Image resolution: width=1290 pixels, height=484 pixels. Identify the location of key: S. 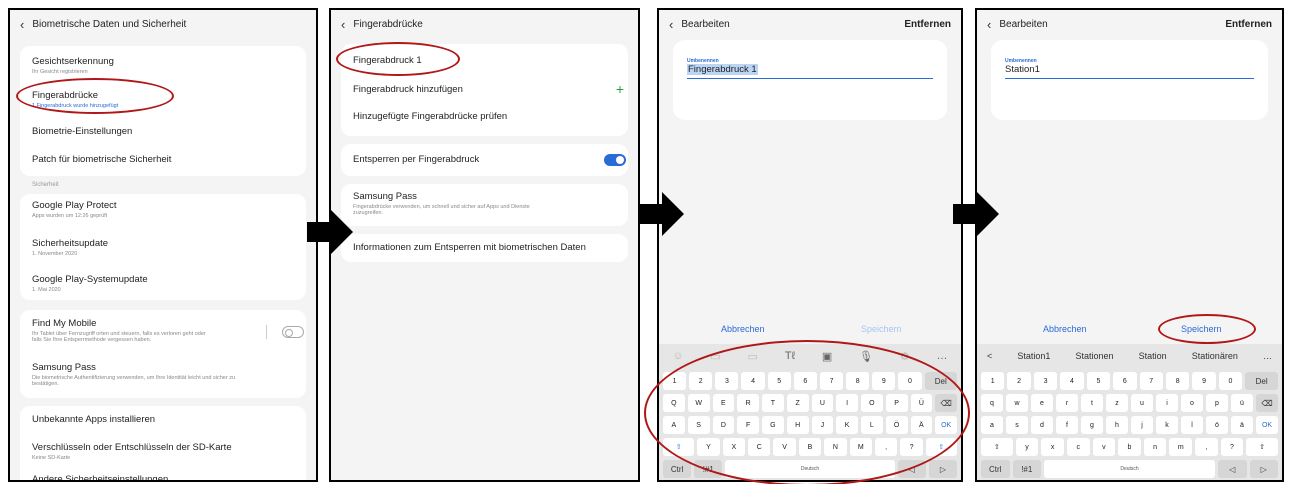
(698, 425).